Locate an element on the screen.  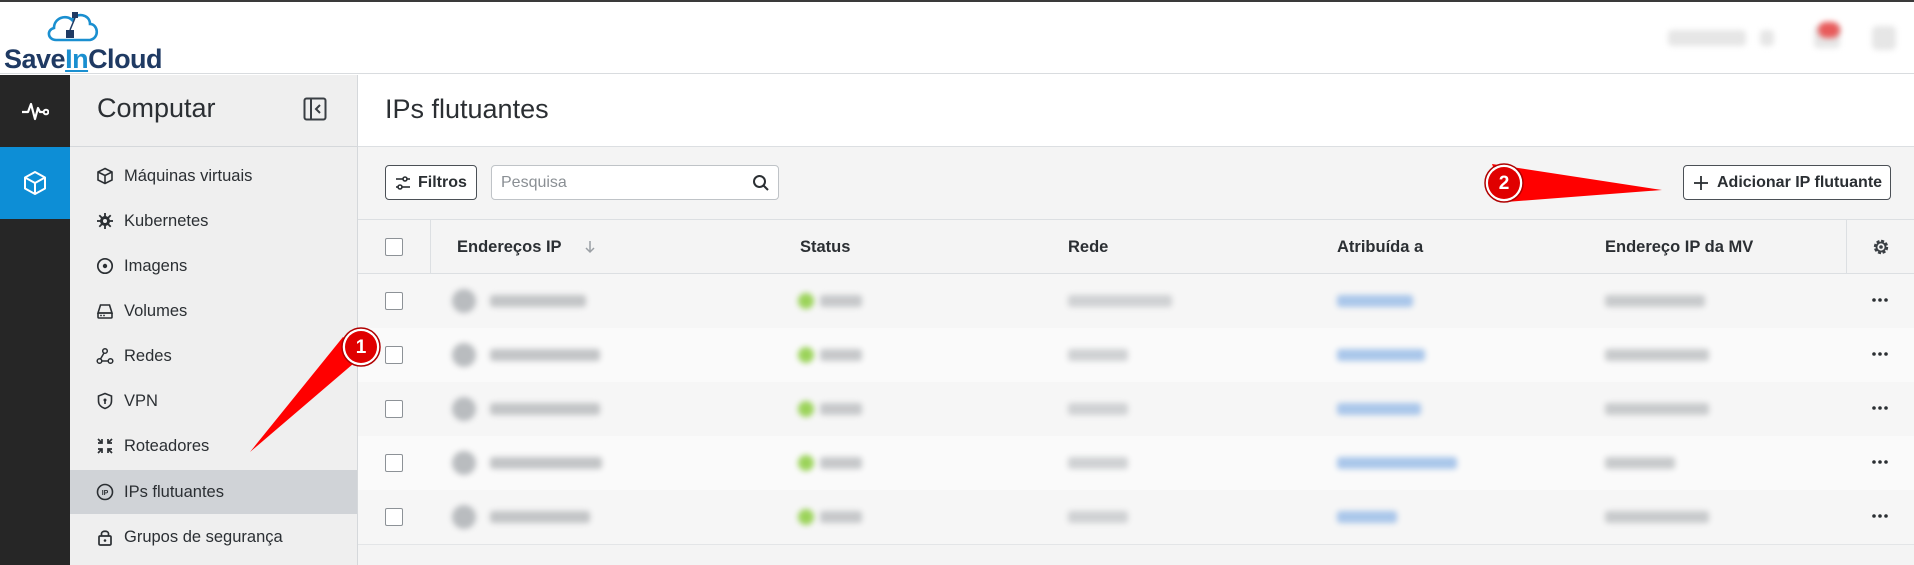
user-menu-icon is located at coordinates (1884, 38).